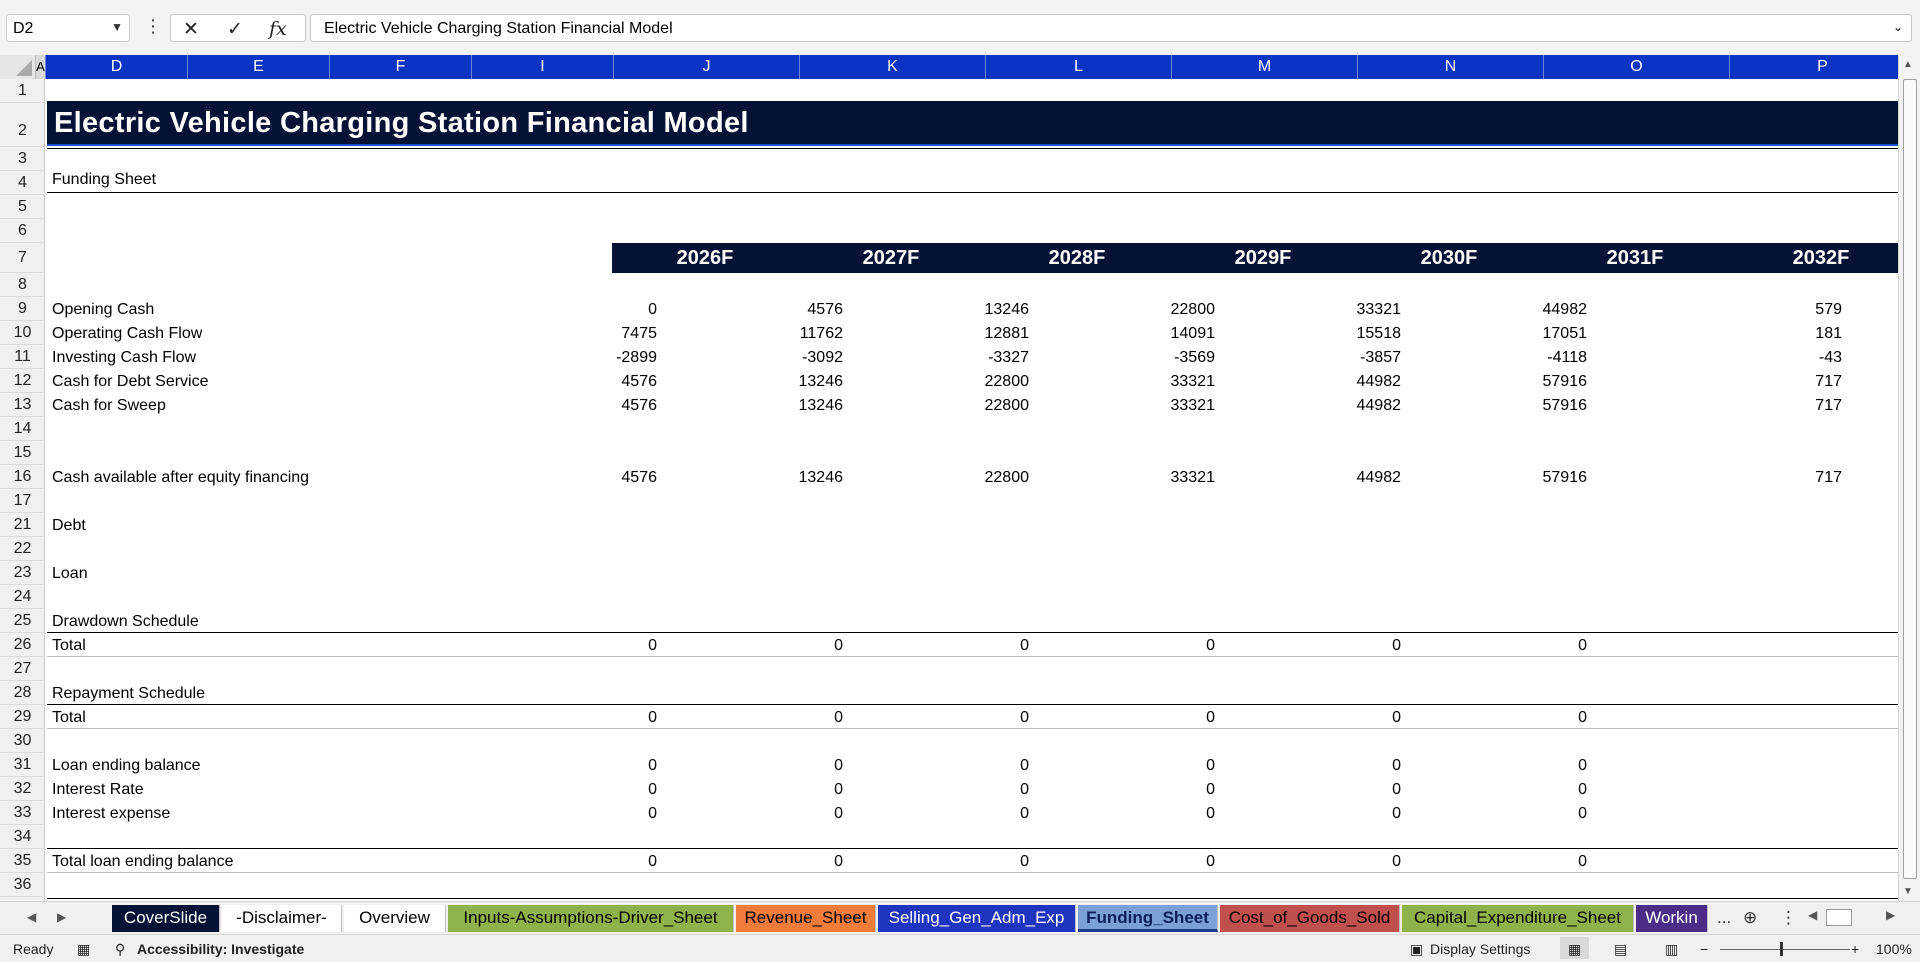  I want to click on cancel-icon: ✕, so click(191, 29).